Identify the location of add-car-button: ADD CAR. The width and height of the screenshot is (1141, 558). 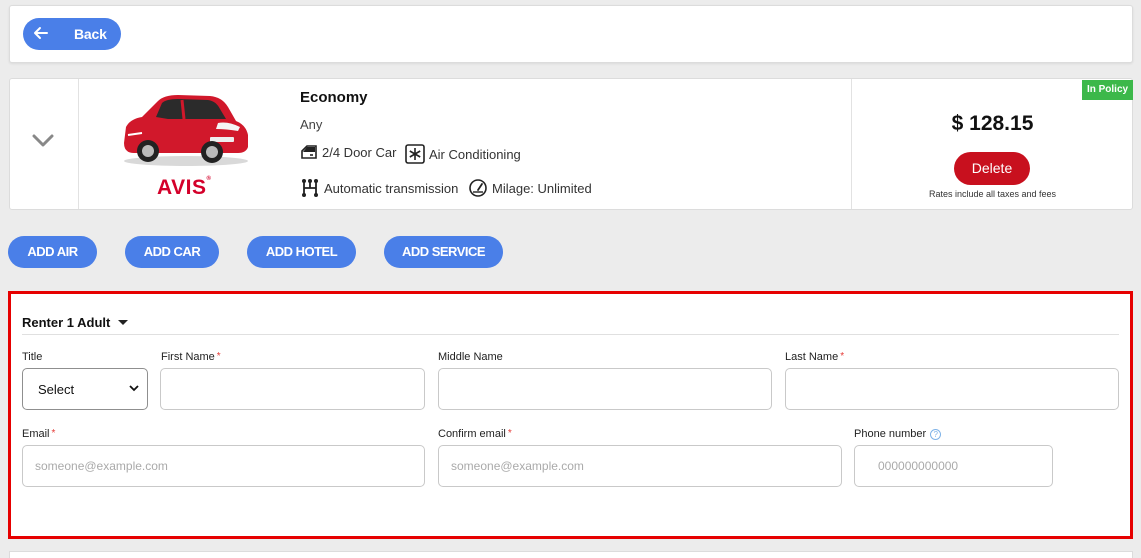
(172, 252).